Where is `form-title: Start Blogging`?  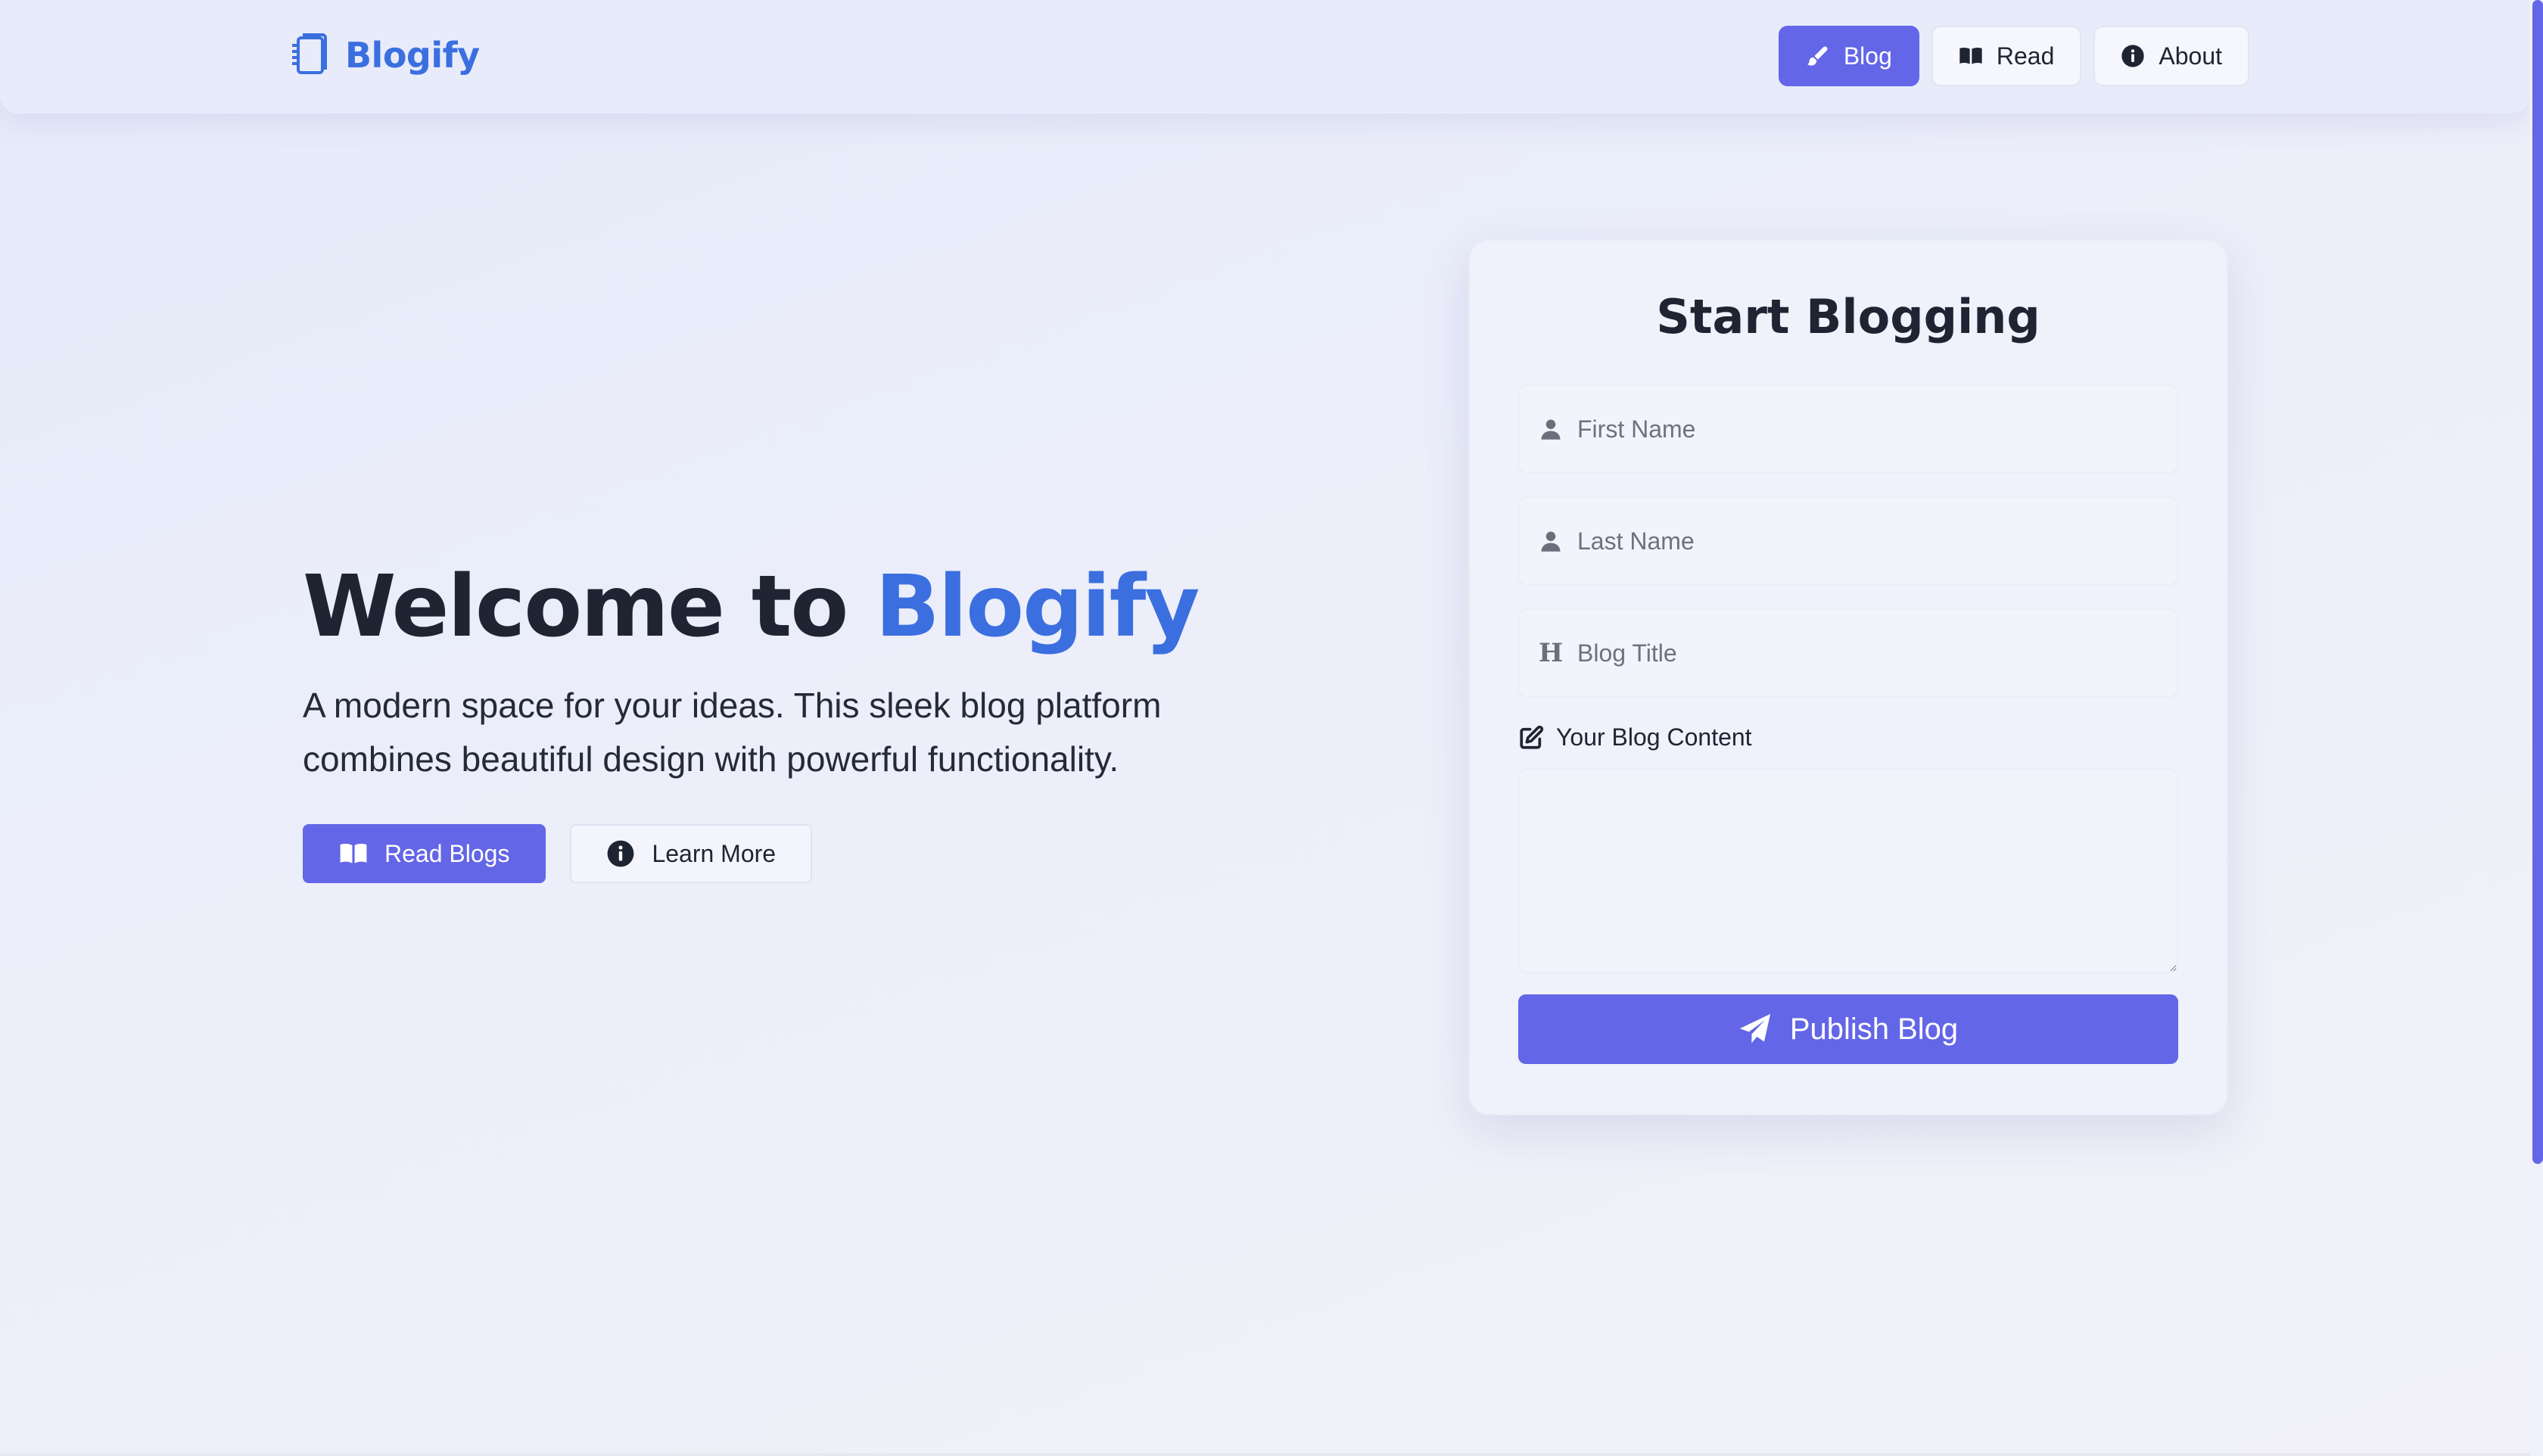 form-title: Start Blogging is located at coordinates (1848, 316).